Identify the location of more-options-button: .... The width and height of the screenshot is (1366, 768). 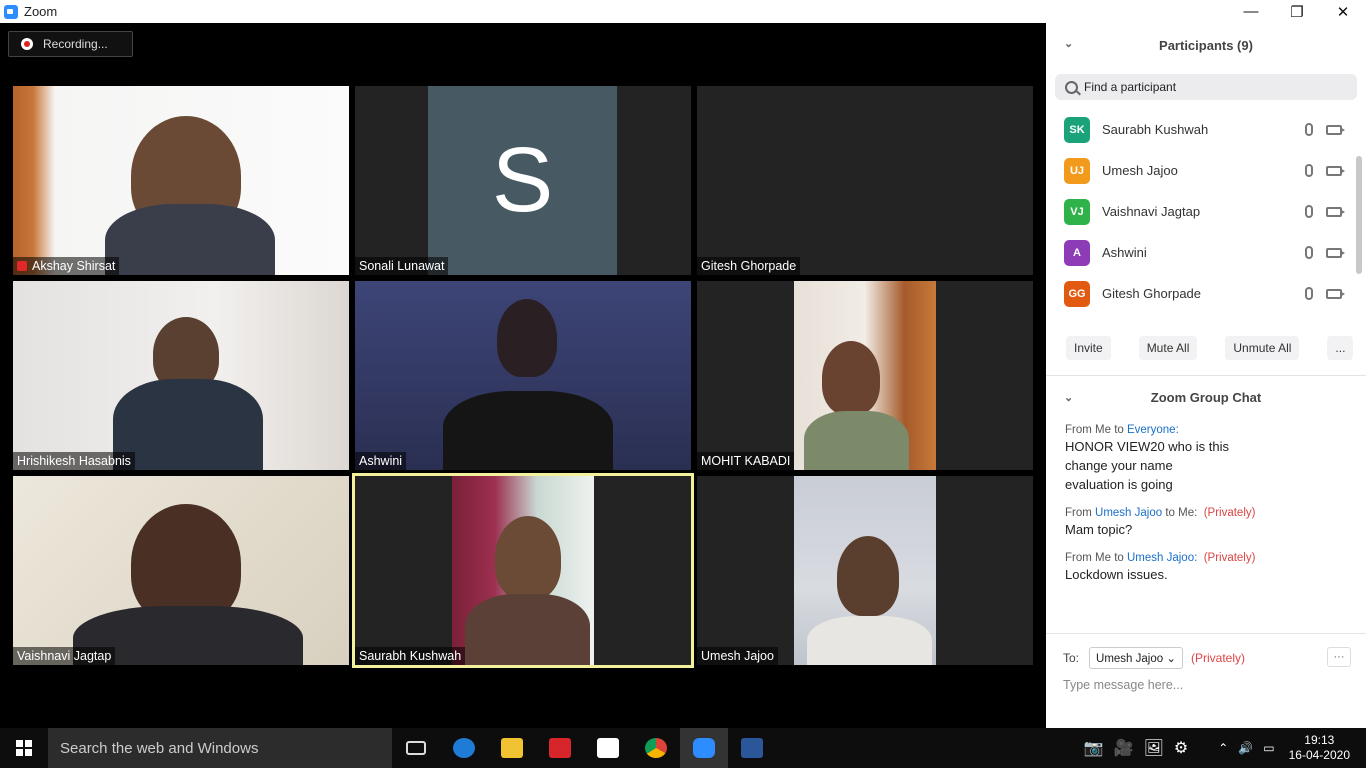
(1340, 348).